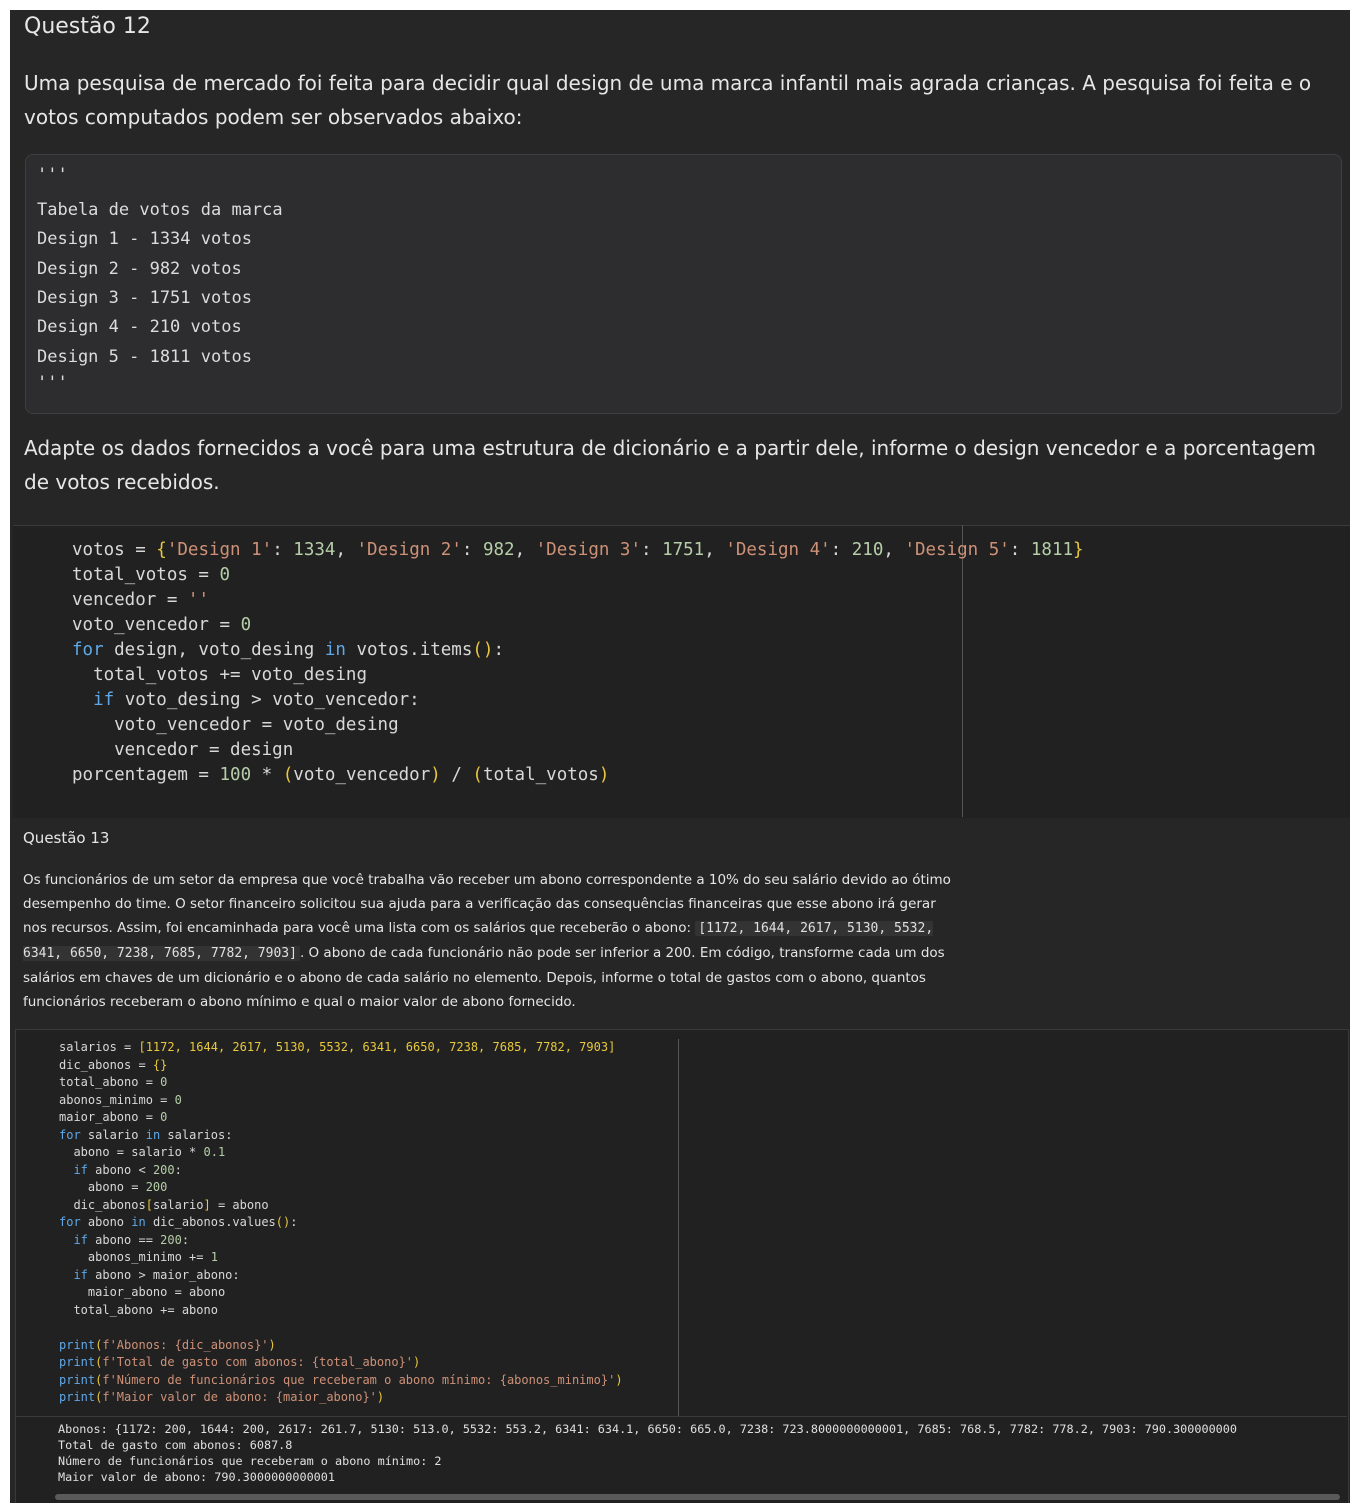 Image resolution: width=1354 pixels, height=1503 pixels. I want to click on code-line: total_votos = 0, so click(151, 575).